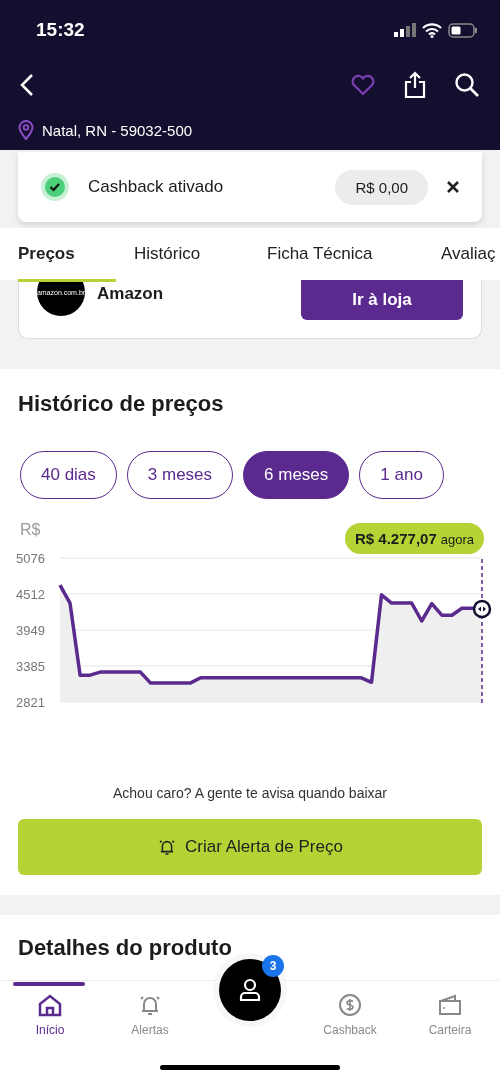 This screenshot has width=500, height=1082. Describe the element at coordinates (396, 538) in the screenshot. I see `current-price: R$ 4.277,07` at that location.